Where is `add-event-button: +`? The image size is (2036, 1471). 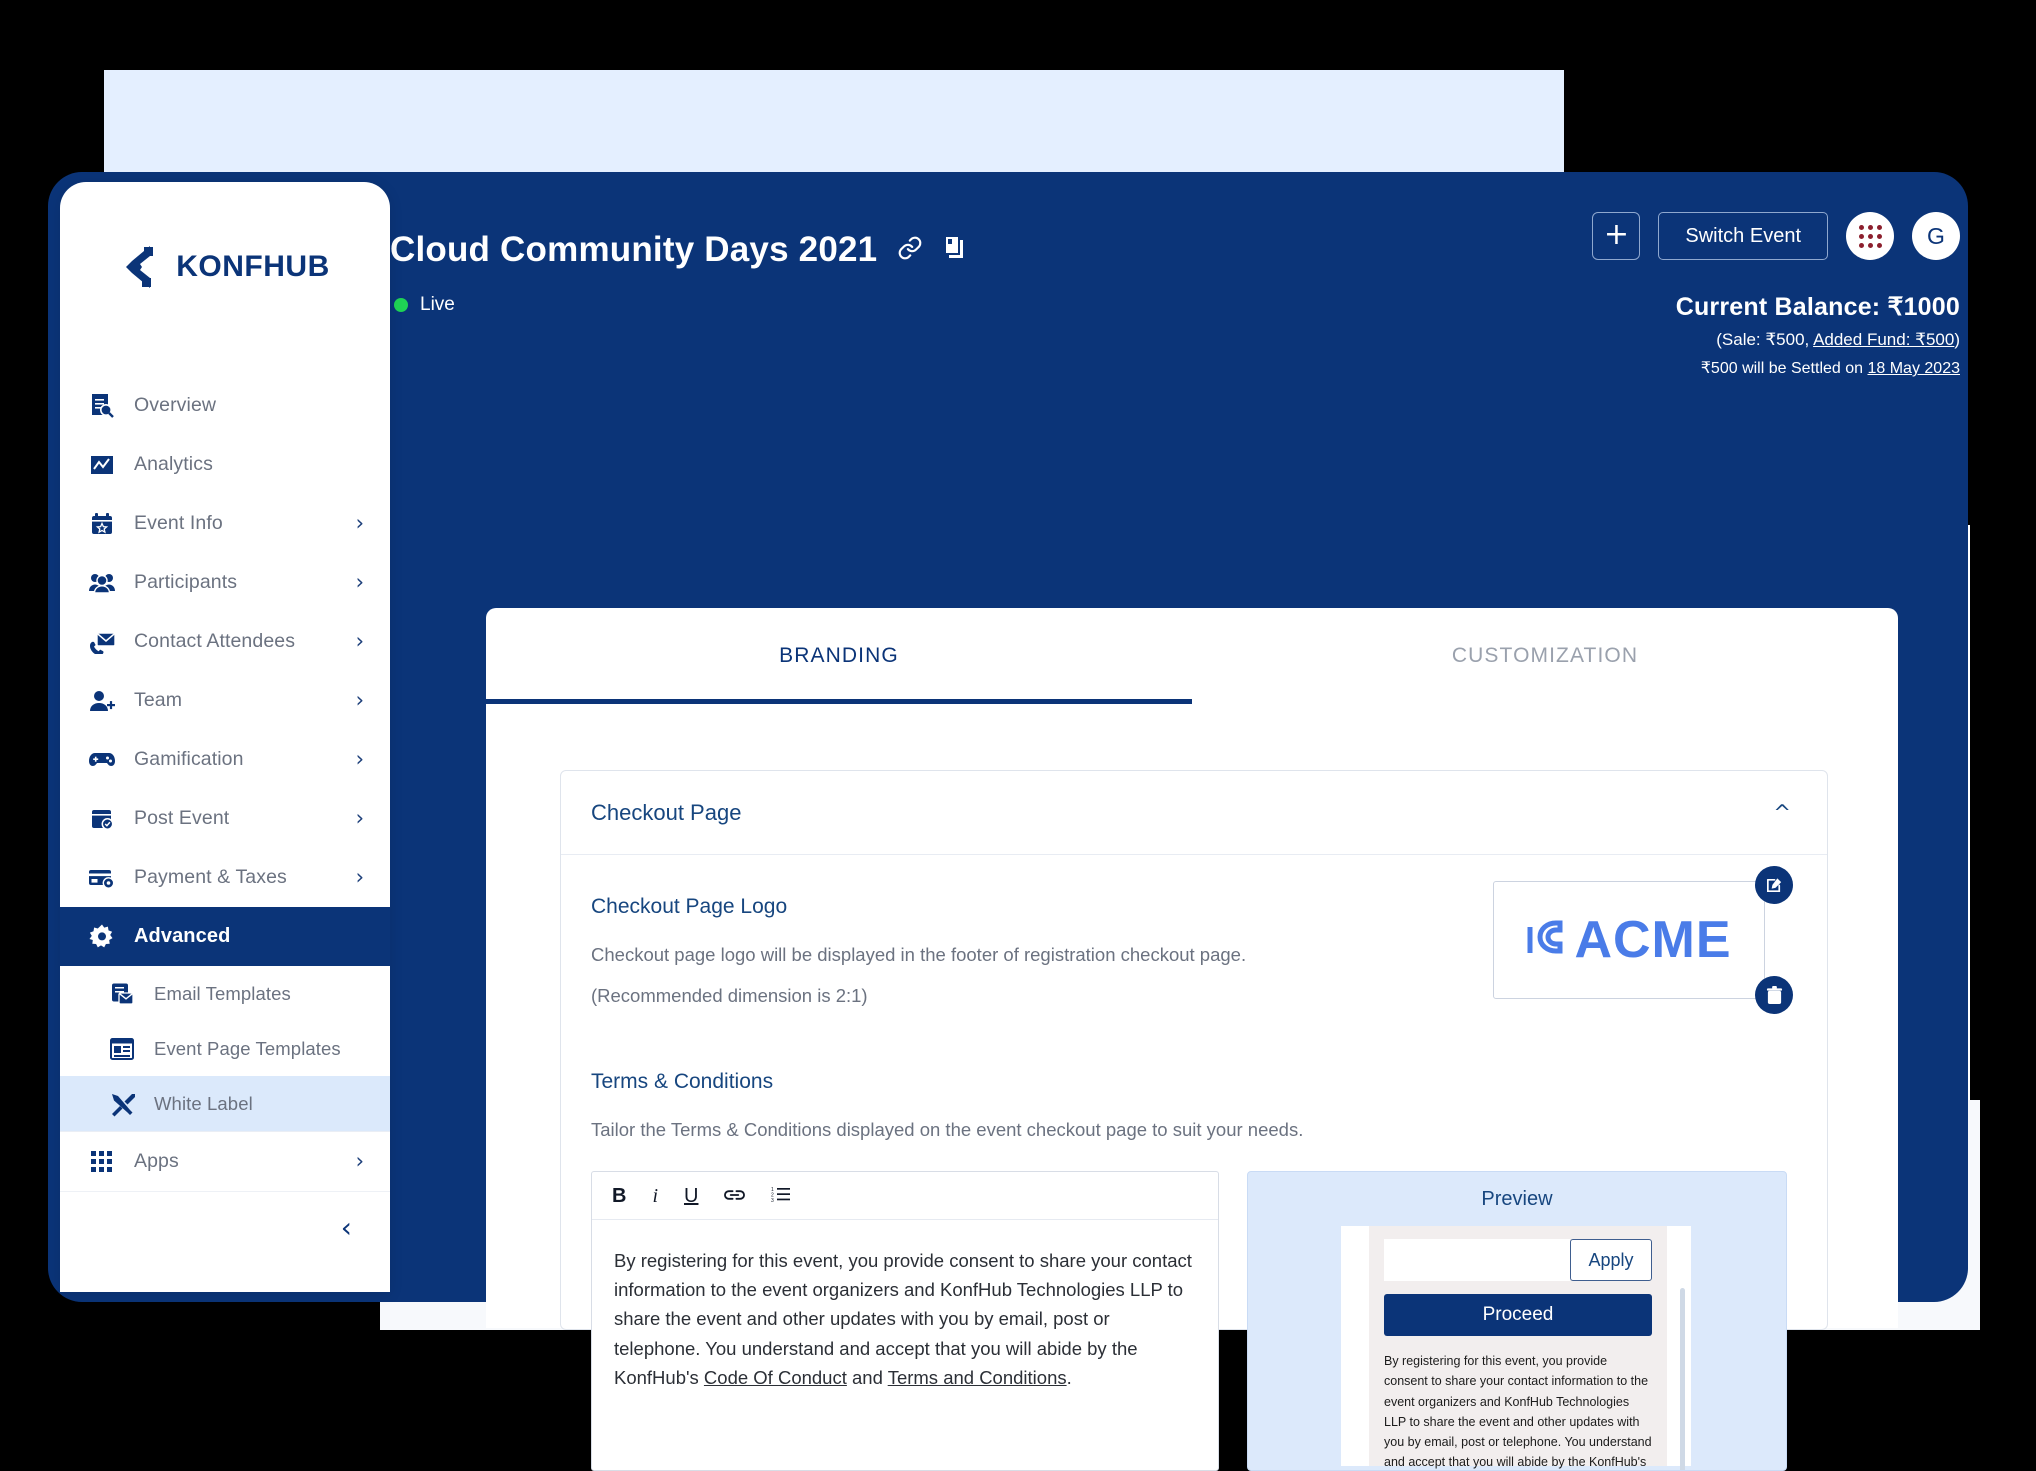 add-event-button: + is located at coordinates (1616, 236).